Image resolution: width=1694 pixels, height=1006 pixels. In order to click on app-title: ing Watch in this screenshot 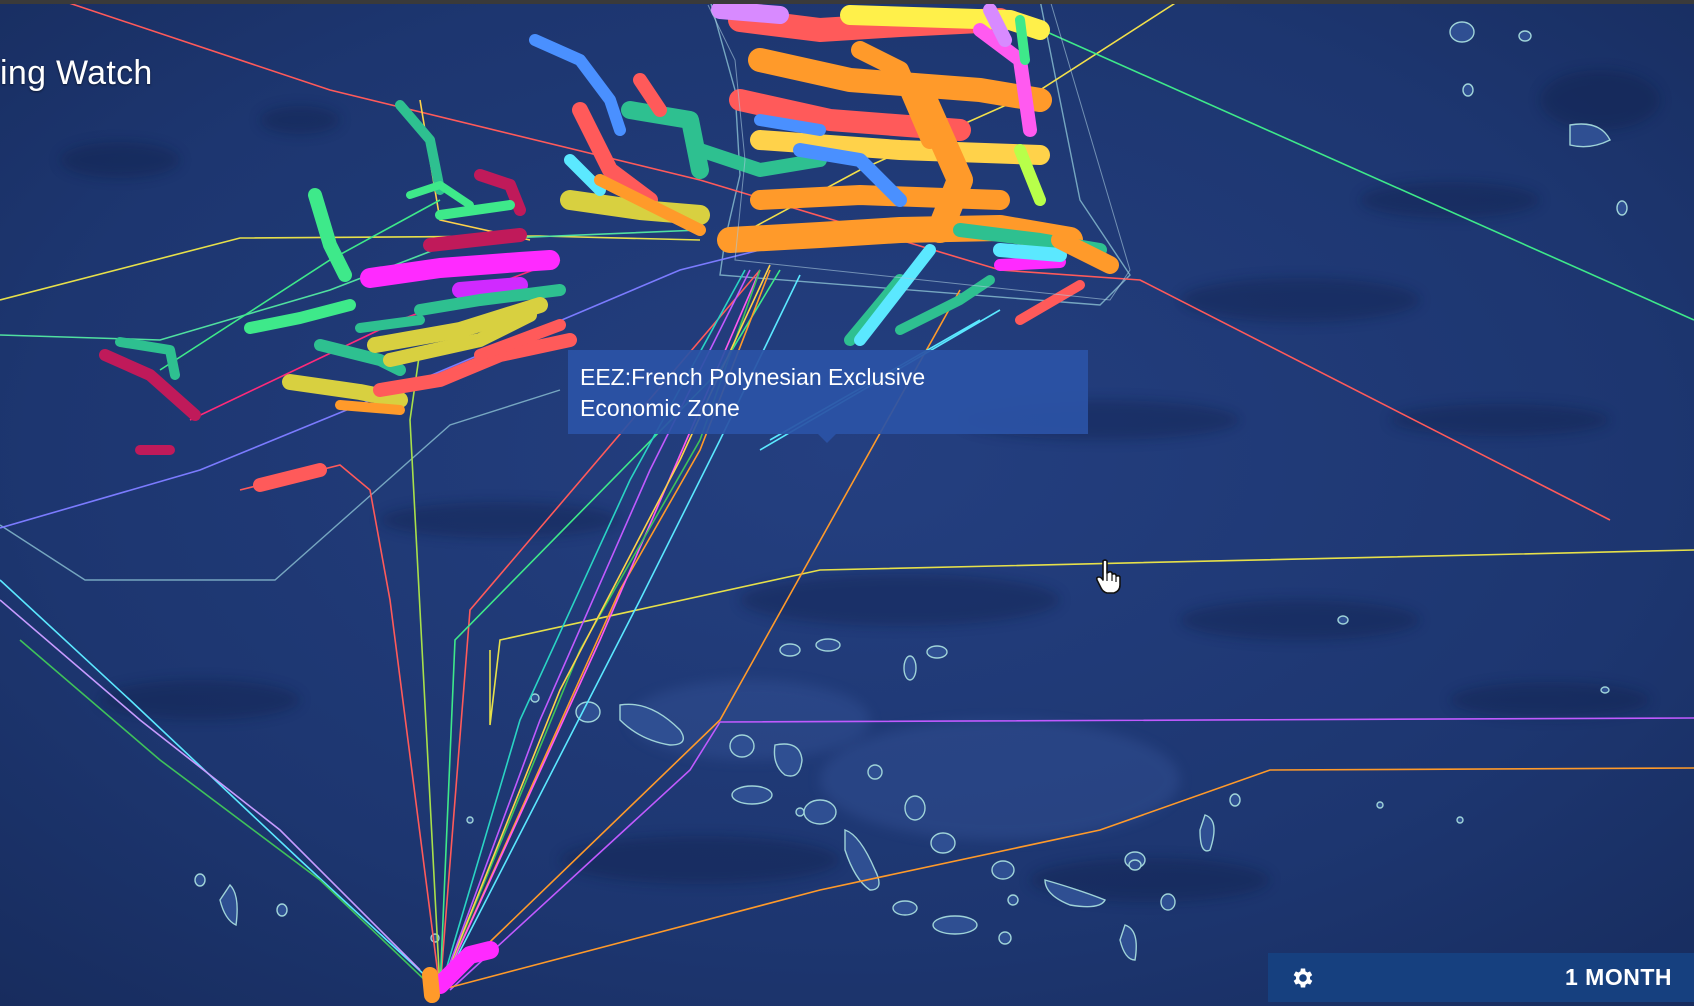, I will do `click(76, 73)`.